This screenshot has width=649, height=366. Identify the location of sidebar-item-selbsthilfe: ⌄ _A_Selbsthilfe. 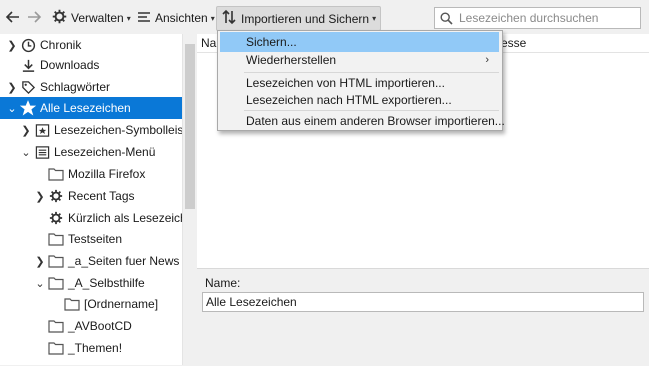
(91, 283).